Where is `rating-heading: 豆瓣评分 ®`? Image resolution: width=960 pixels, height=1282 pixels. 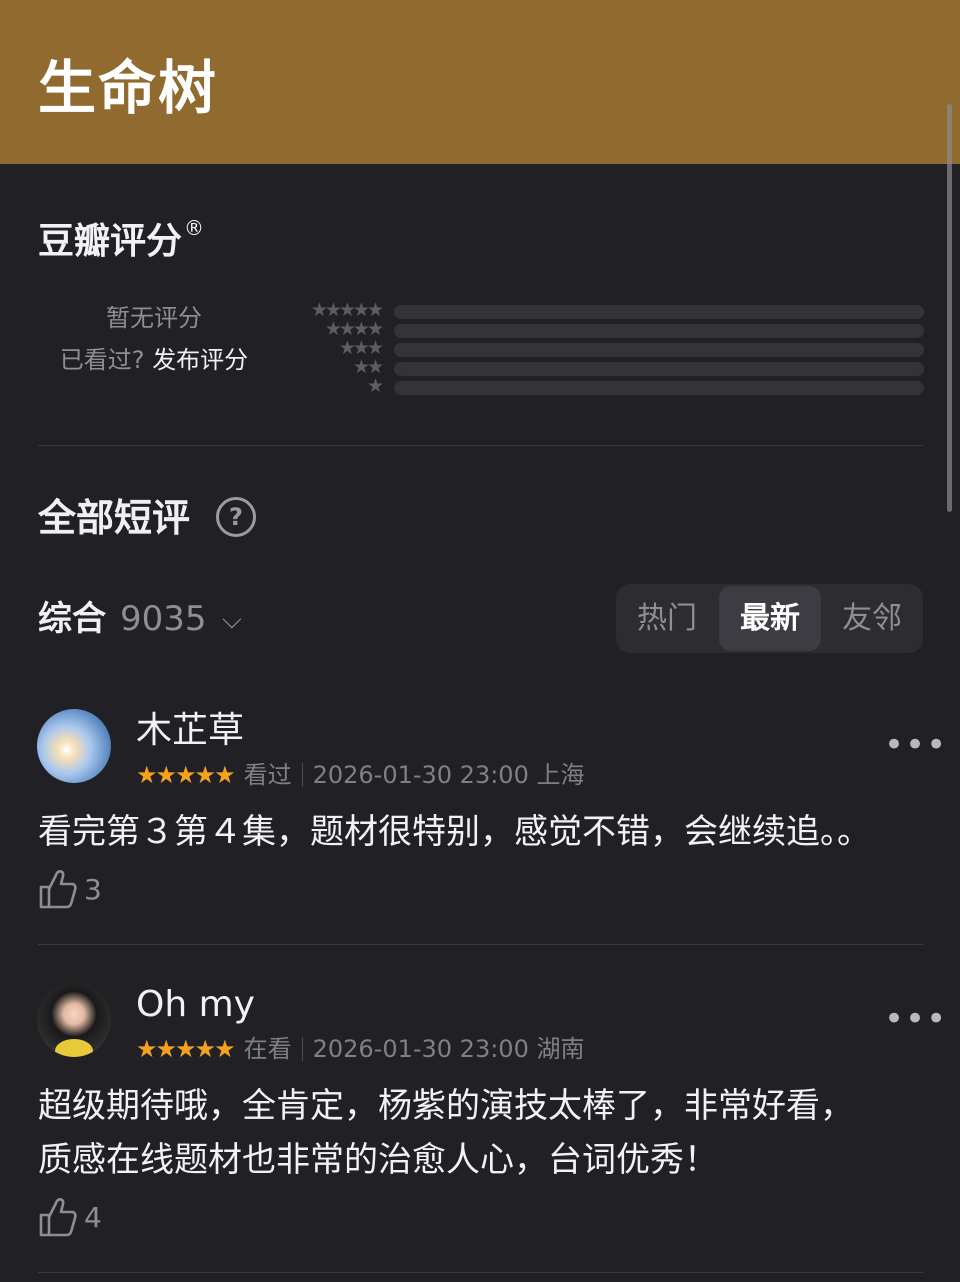 rating-heading: 豆瓣评分 ® is located at coordinates (121, 235).